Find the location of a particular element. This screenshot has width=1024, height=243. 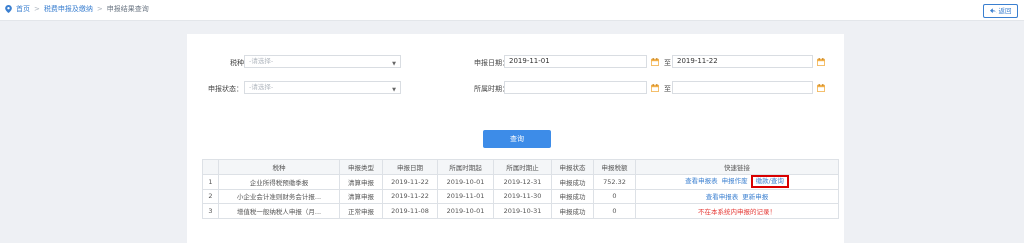

row-period-end: 2019-10-31 is located at coordinates (522, 211).